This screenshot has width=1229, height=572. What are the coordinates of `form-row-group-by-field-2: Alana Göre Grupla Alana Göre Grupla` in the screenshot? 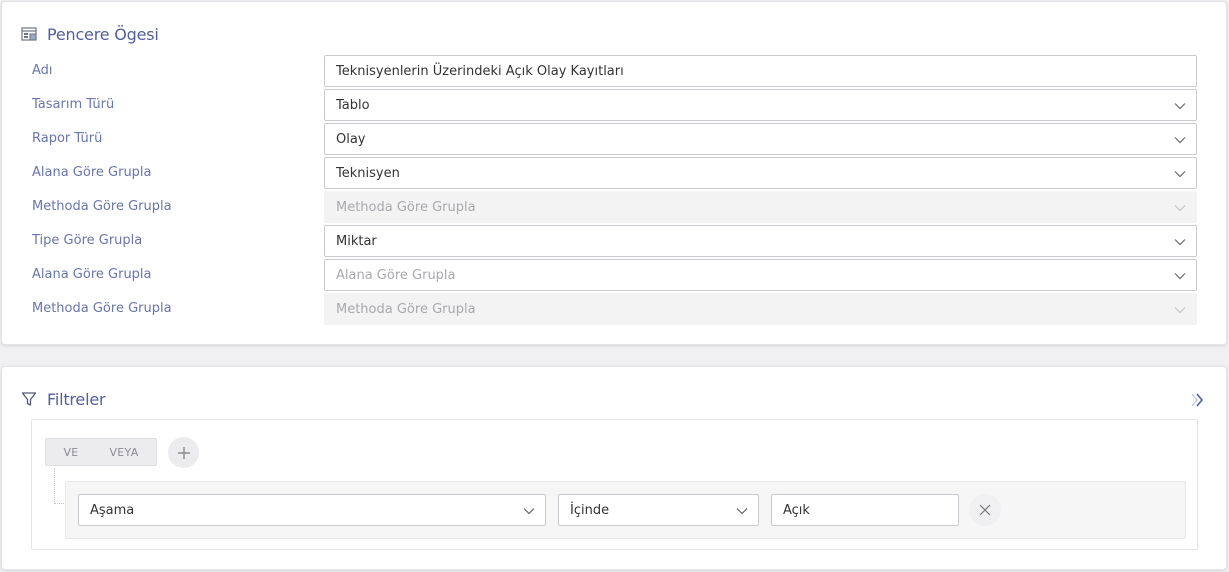 It's located at (615, 275).